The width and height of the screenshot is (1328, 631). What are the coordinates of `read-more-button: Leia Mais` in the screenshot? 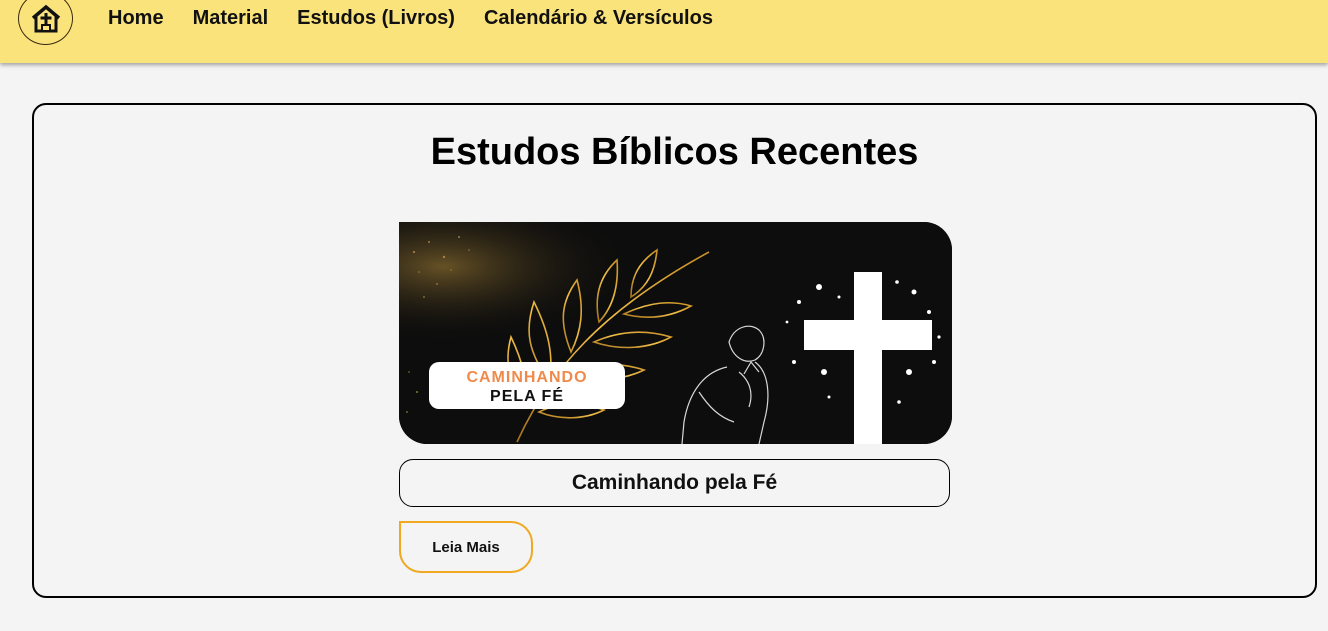 It's located at (466, 547).